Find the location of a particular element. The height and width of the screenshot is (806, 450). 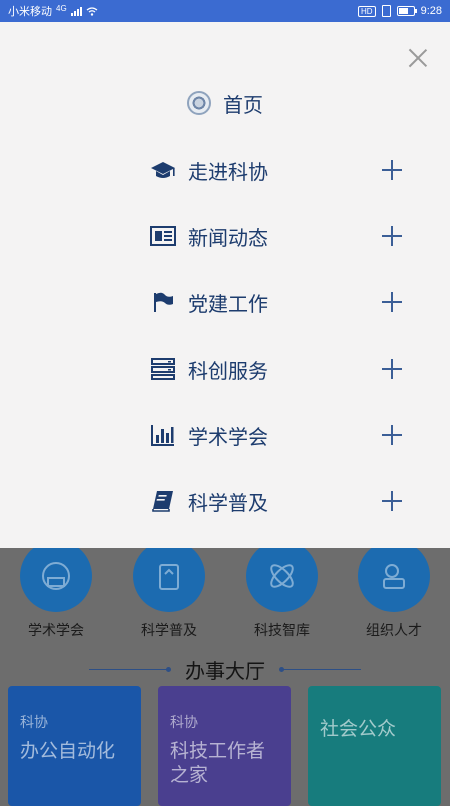

feature-kepu: 科学普及 is located at coordinates (169, 590).